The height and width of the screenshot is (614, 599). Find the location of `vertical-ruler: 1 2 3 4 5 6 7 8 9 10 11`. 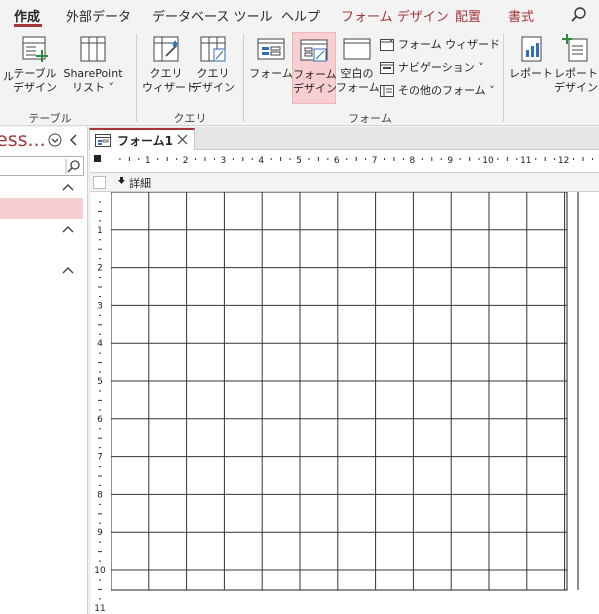

vertical-ruler: 1 2 3 4 5 6 7 8 9 10 11 is located at coordinates (100, 403).